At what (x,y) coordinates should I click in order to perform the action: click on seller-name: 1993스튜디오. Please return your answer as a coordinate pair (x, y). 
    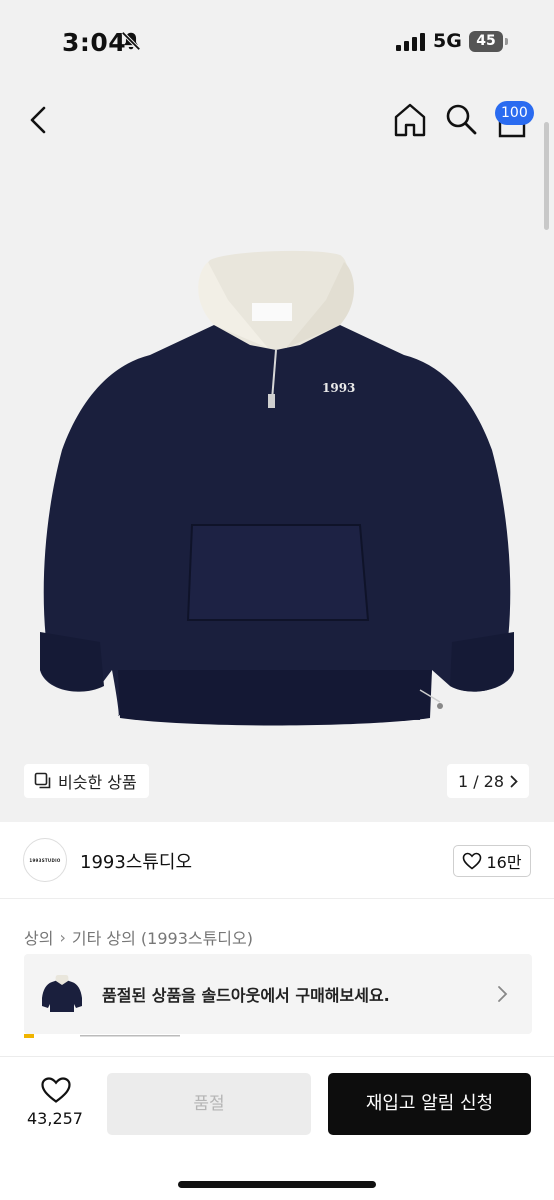
    Looking at the image, I should click on (136, 861).